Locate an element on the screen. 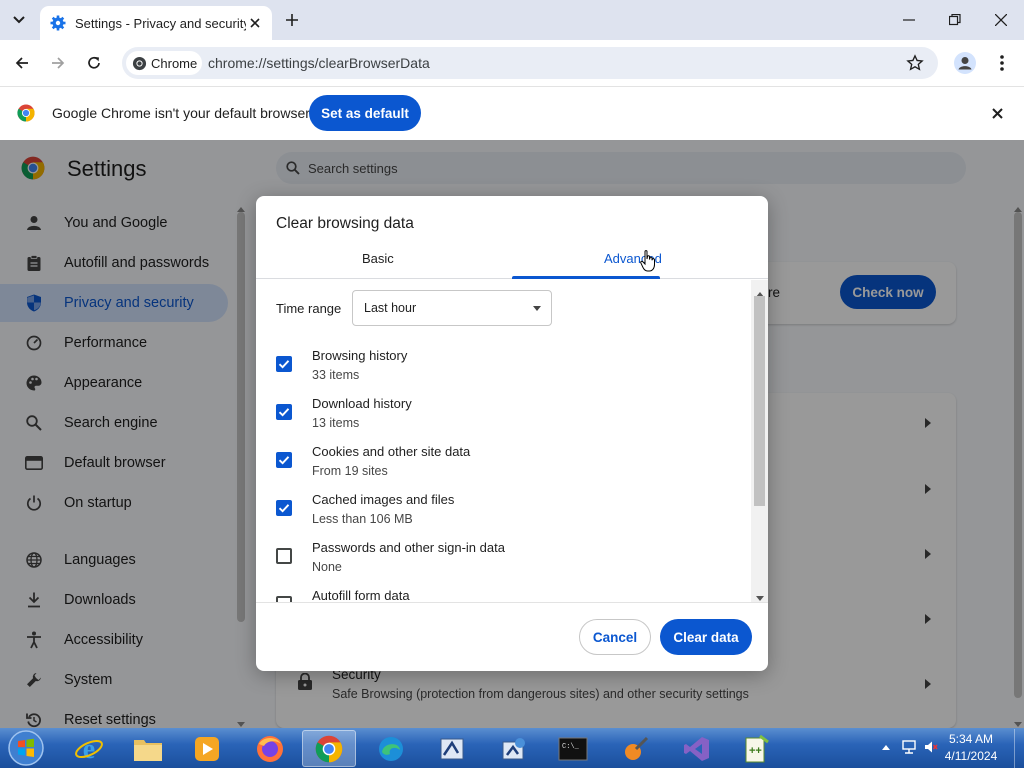  option-title: Cached images and files is located at coordinates (383, 499).